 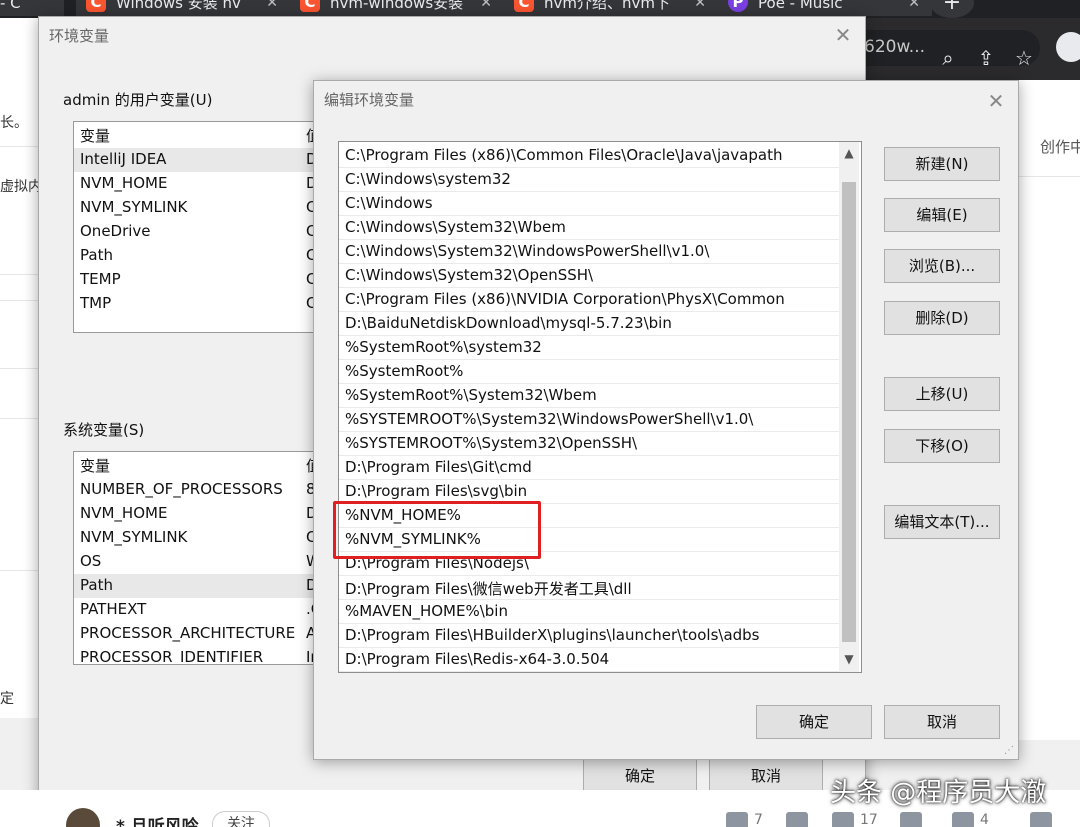 I want to click on favorite-count: 17, so click(x=869, y=819).